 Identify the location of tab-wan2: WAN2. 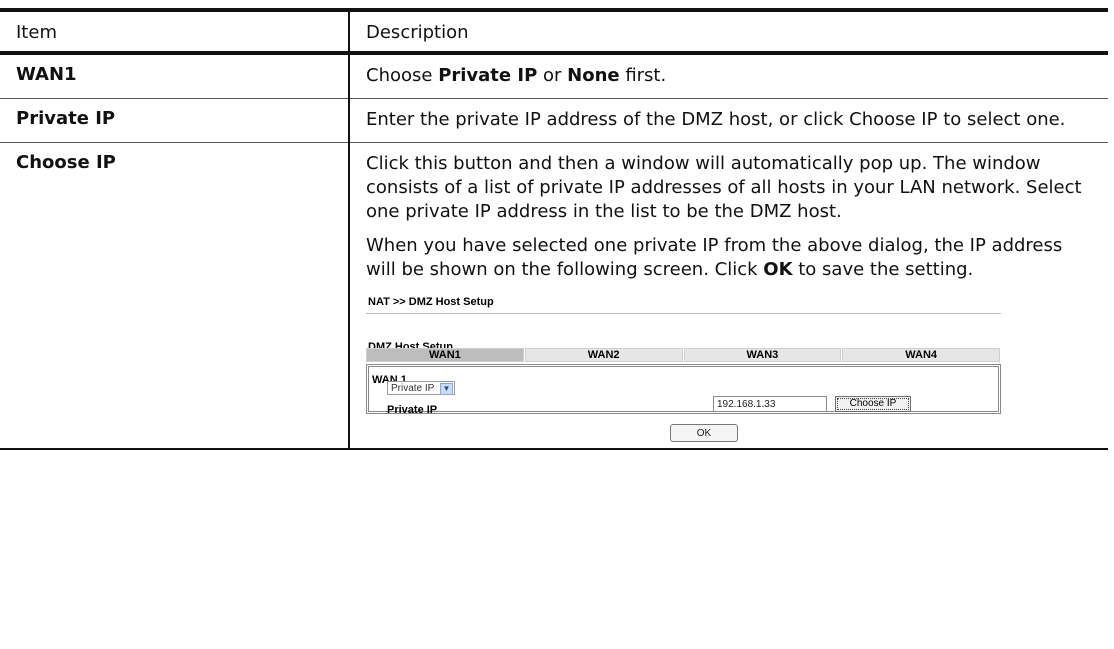
(603, 355).